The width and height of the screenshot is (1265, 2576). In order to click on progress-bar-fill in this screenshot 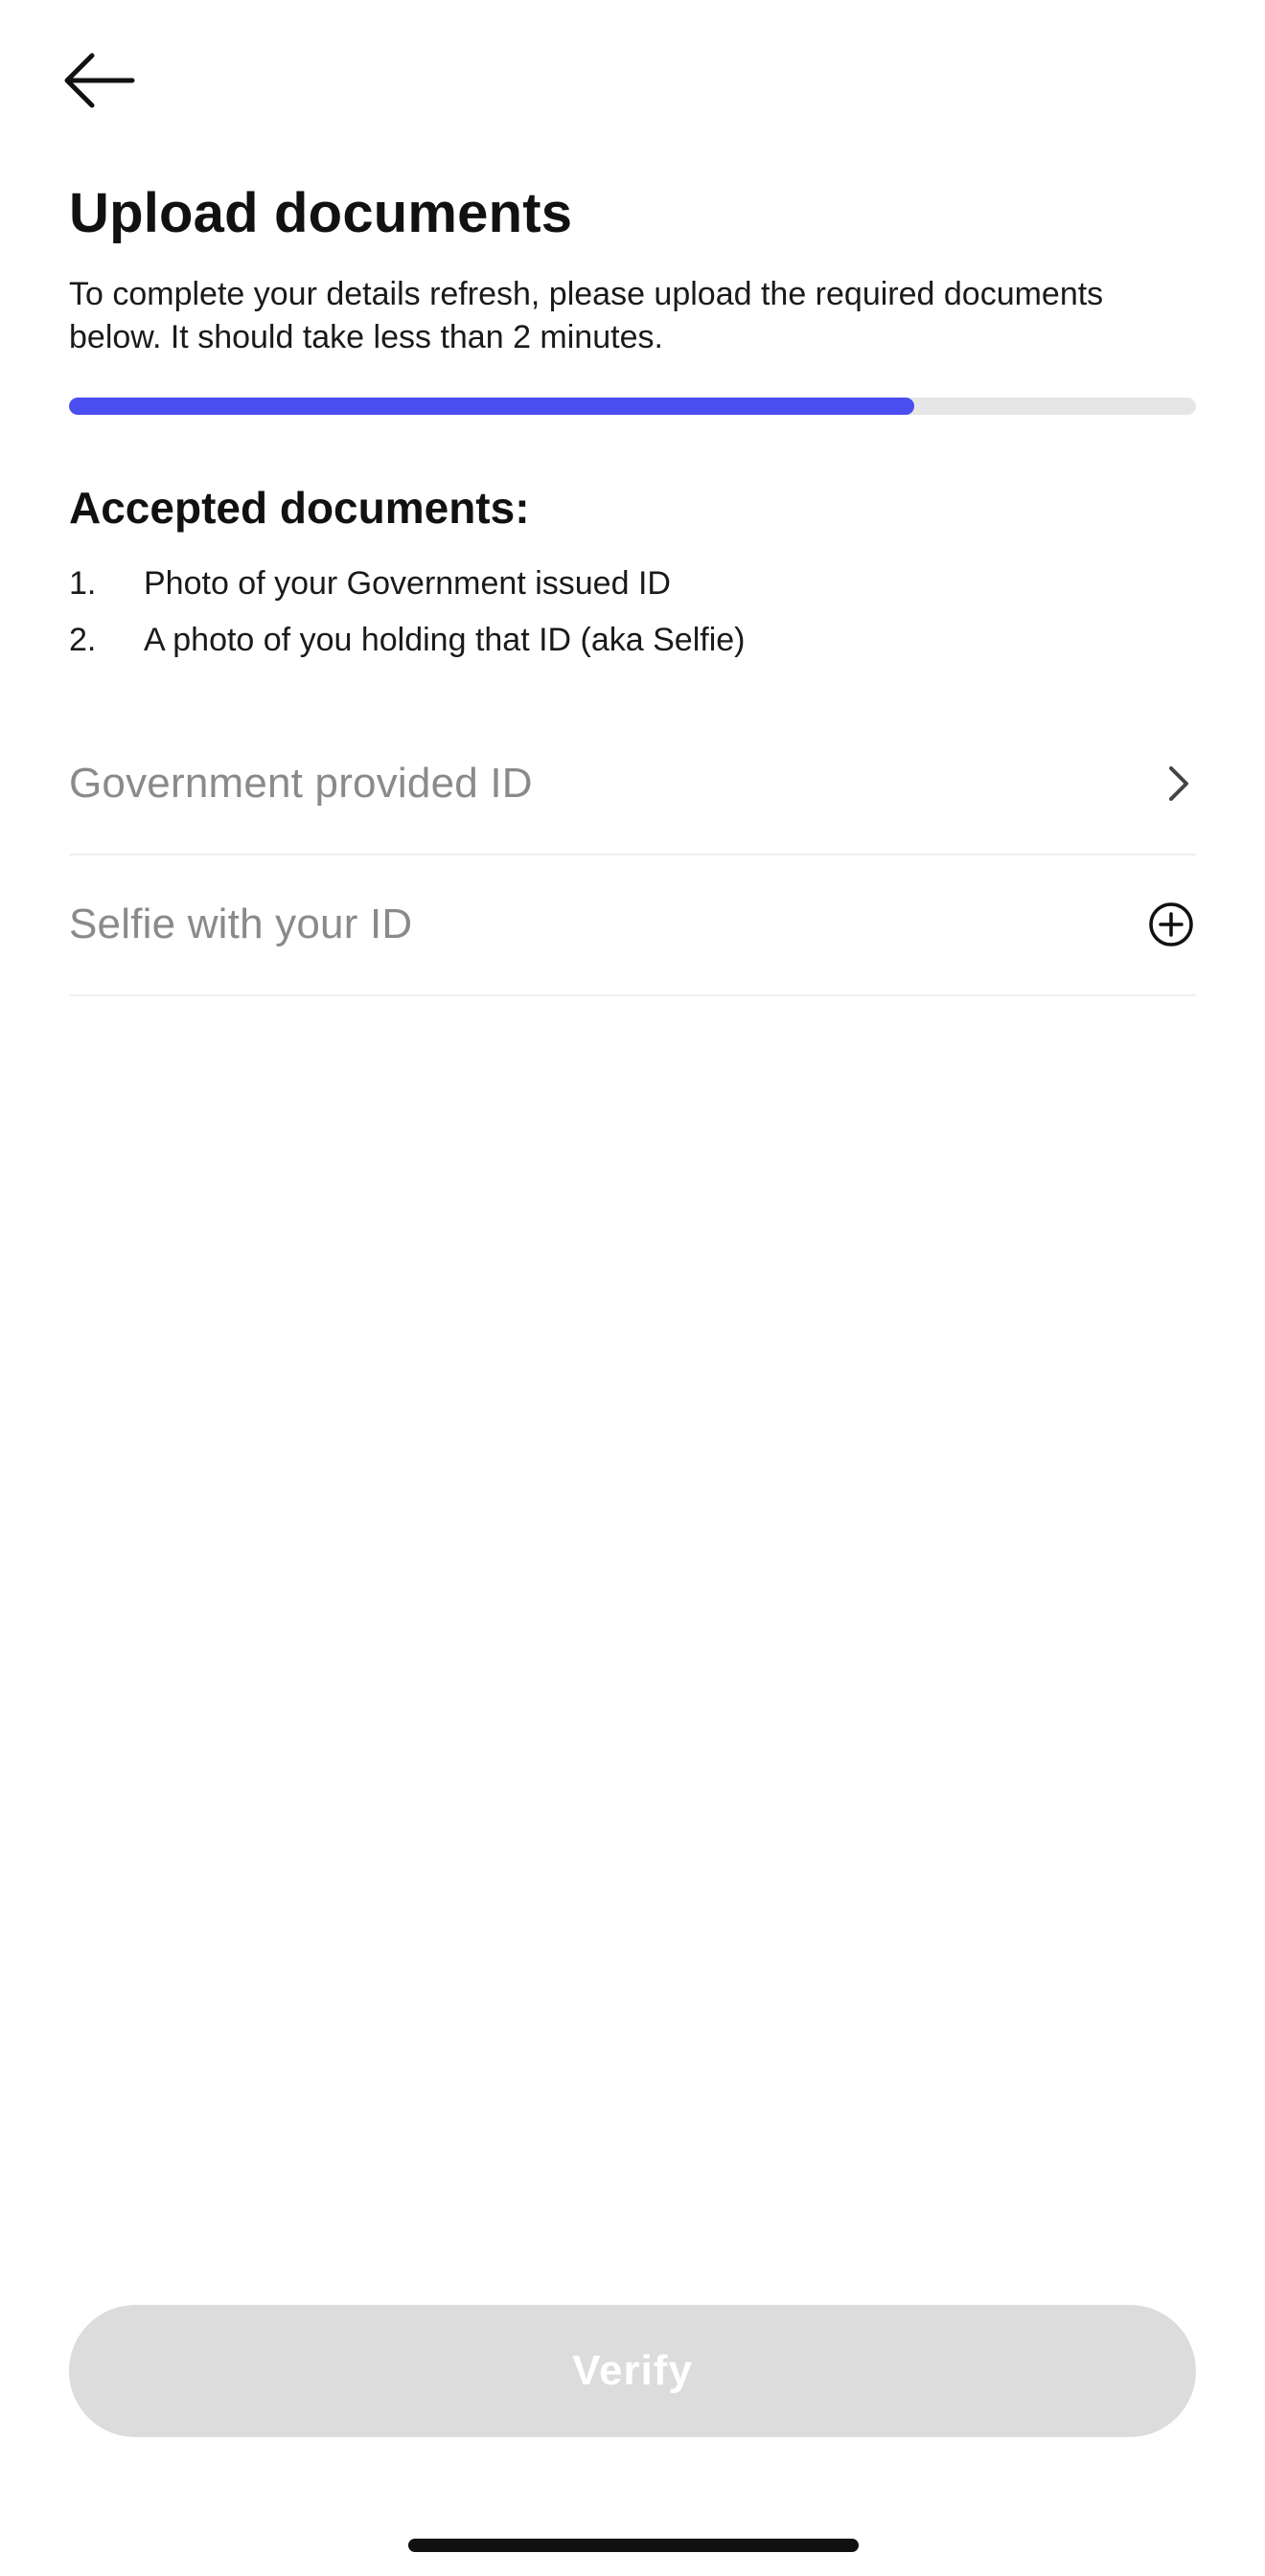, I will do `click(491, 406)`.